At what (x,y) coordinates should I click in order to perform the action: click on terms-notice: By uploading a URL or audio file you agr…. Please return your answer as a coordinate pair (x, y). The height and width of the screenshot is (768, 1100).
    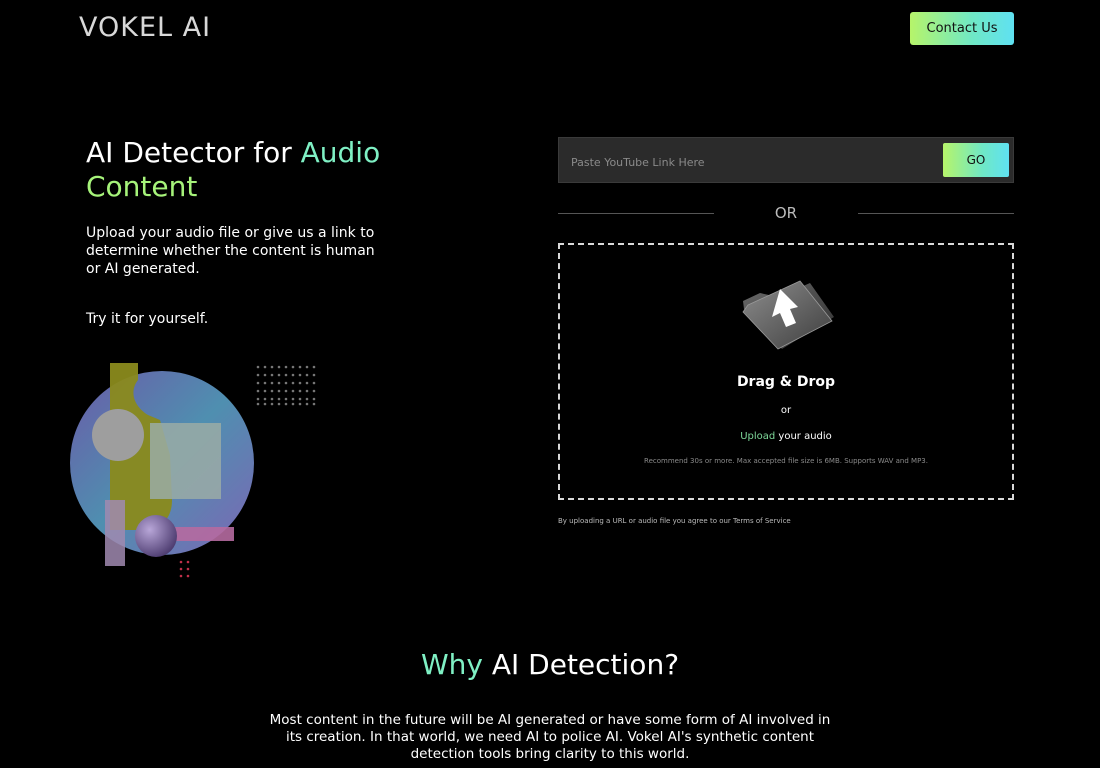
    Looking at the image, I should click on (674, 521).